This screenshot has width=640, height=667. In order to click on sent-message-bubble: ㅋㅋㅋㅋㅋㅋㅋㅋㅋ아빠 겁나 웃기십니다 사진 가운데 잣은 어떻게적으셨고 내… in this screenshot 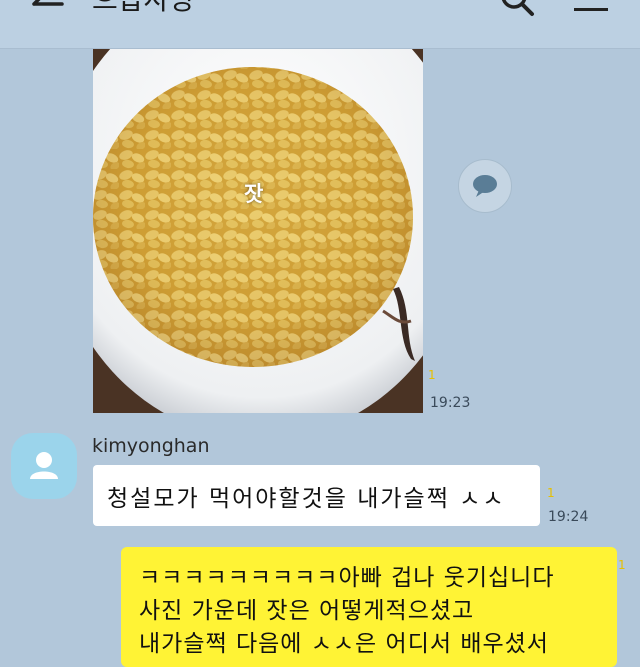, I will do `click(369, 607)`.